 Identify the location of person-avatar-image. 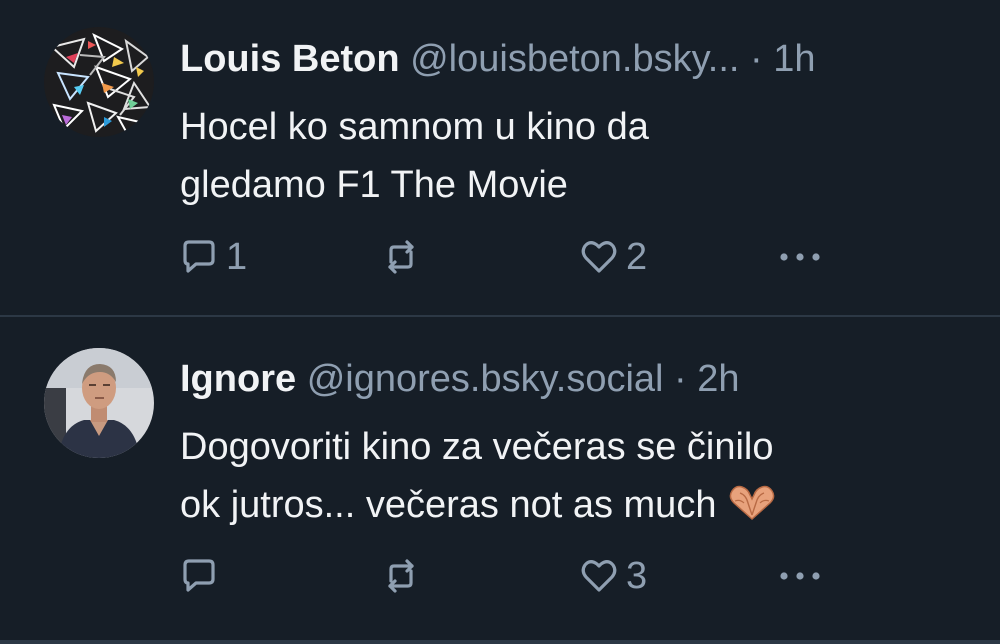
(99, 403).